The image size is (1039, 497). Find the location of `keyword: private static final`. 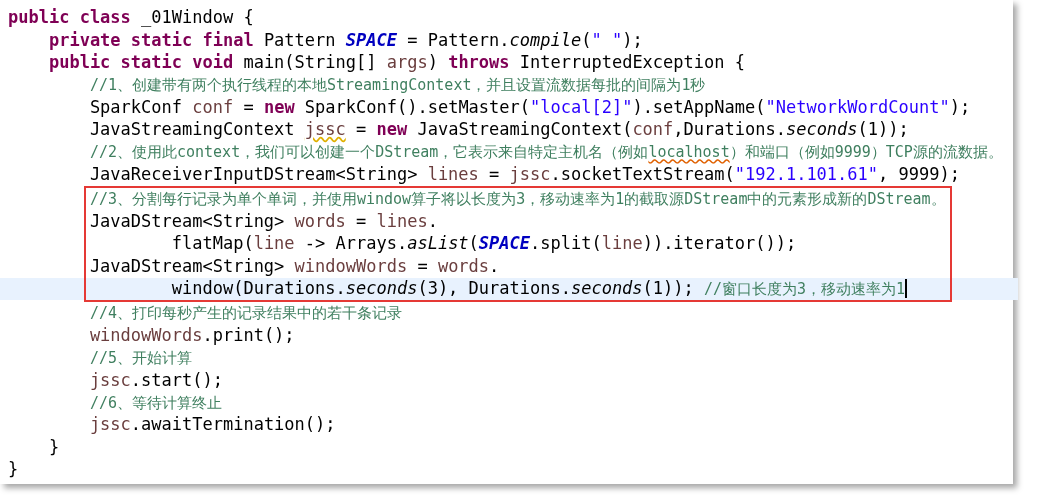

keyword: private static final is located at coordinates (151, 40).